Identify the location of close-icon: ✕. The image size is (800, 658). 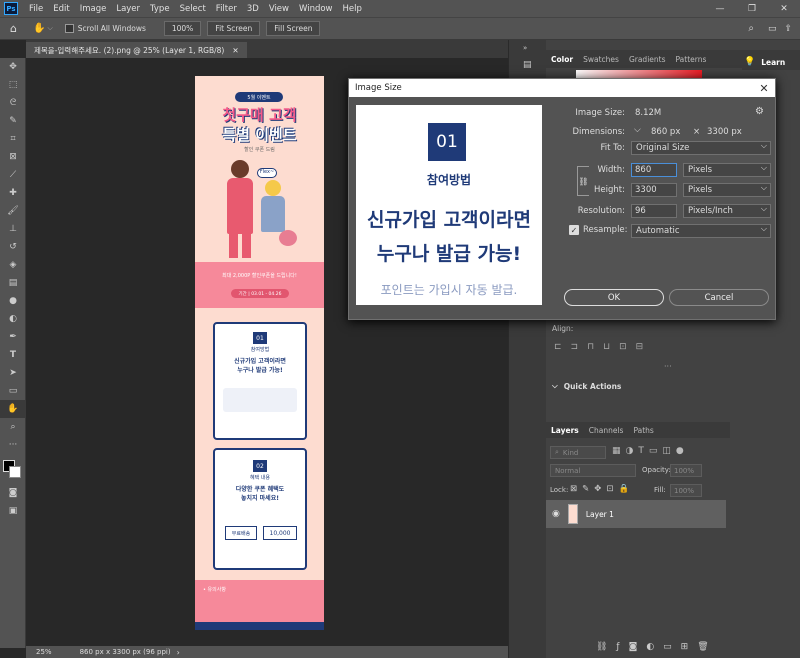
(764, 88).